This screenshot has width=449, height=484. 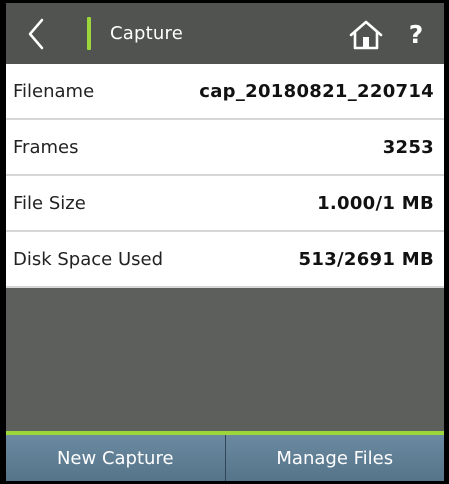 What do you see at coordinates (46, 147) in the screenshot?
I see `frames-label: Frames` at bounding box center [46, 147].